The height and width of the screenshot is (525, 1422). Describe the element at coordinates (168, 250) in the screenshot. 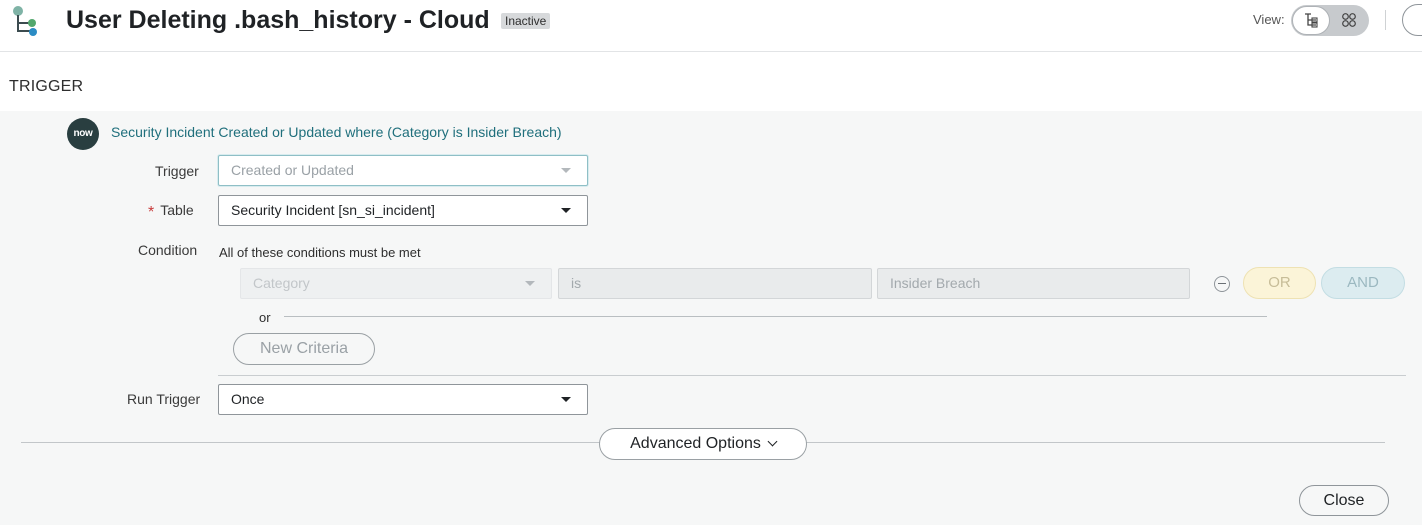

I see `condition-label: Condition` at that location.